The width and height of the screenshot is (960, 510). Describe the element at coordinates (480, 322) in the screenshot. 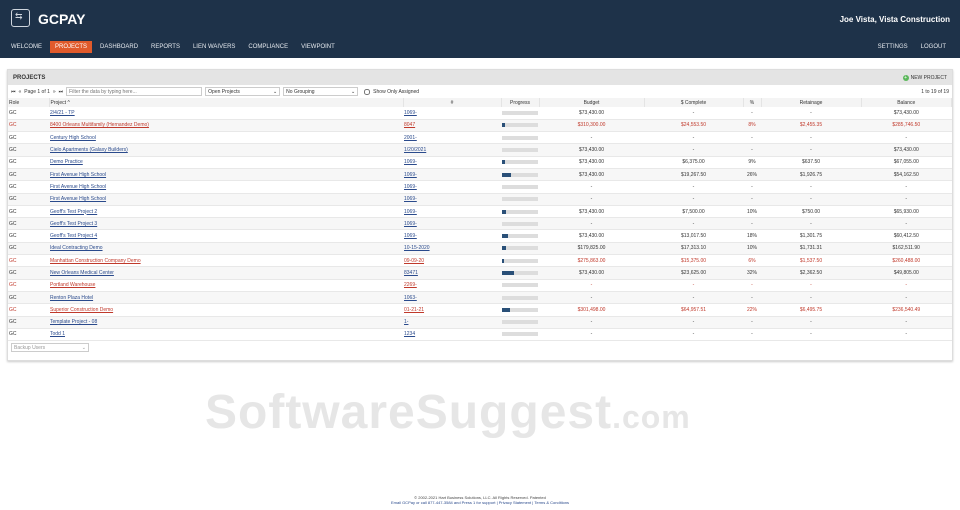

I see `table-row: GC Template Project - 08 1- - - - - -` at that location.